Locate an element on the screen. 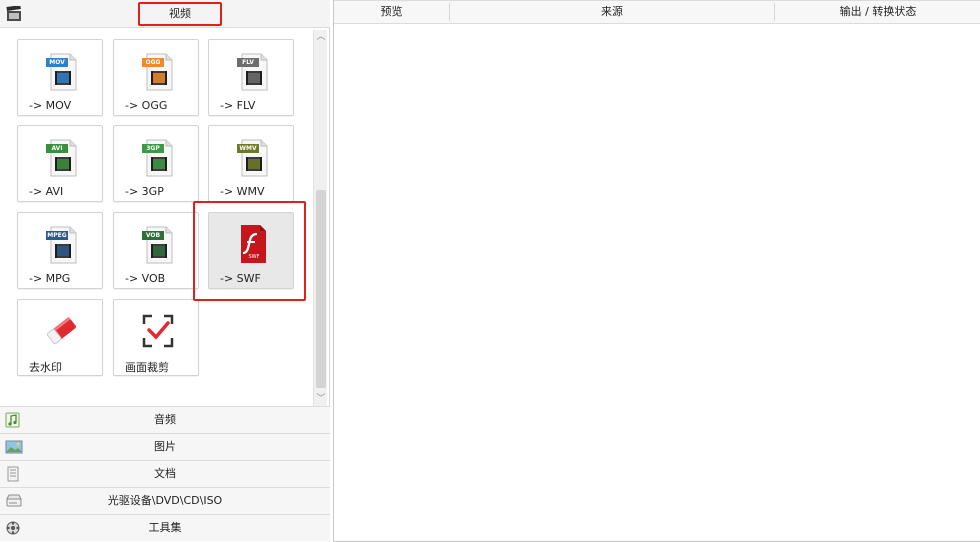 This screenshot has width=980, height=542. category-tools-label: 工具集 is located at coordinates (165, 527).